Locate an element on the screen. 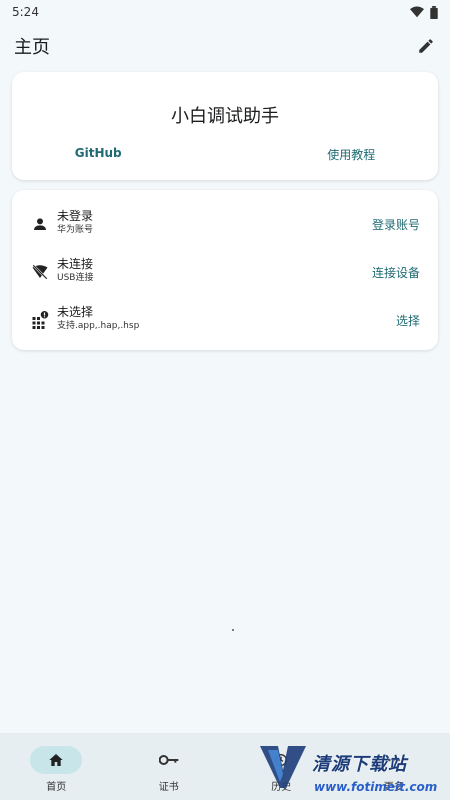 This screenshot has height=800, width=450. history-icon is located at coordinates (281, 760).